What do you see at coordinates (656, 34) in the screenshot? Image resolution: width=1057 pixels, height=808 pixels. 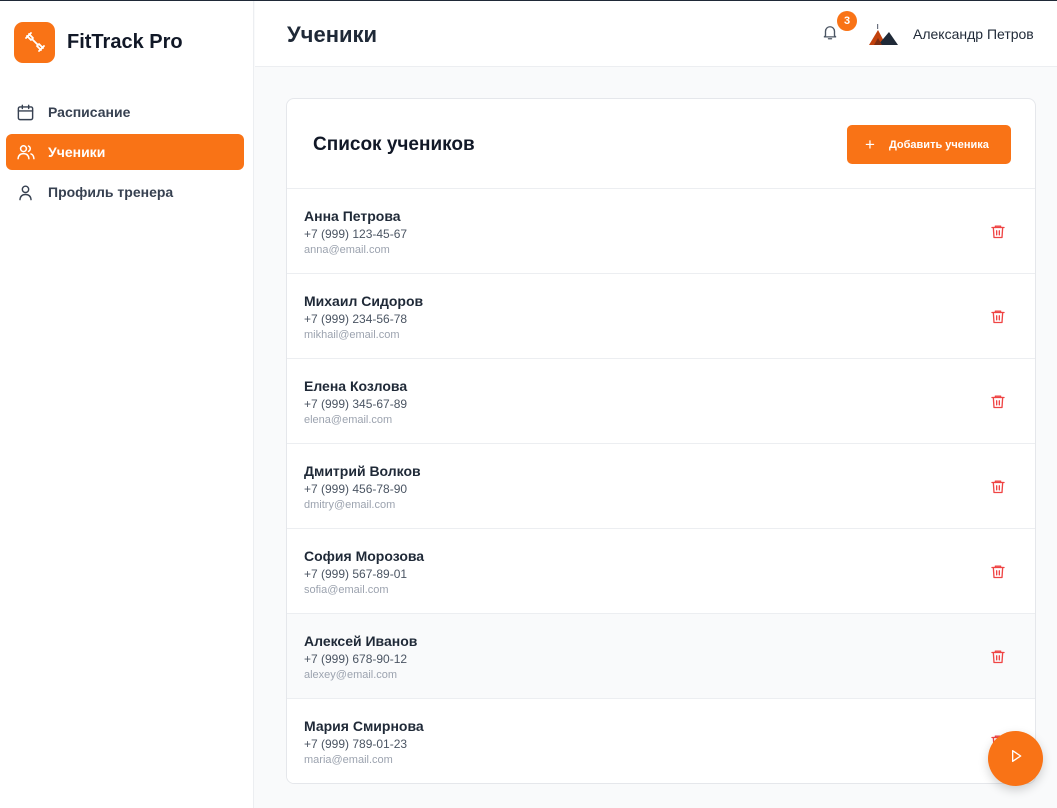 I see `top-header: Ученики 3 Александр Петров` at bounding box center [656, 34].